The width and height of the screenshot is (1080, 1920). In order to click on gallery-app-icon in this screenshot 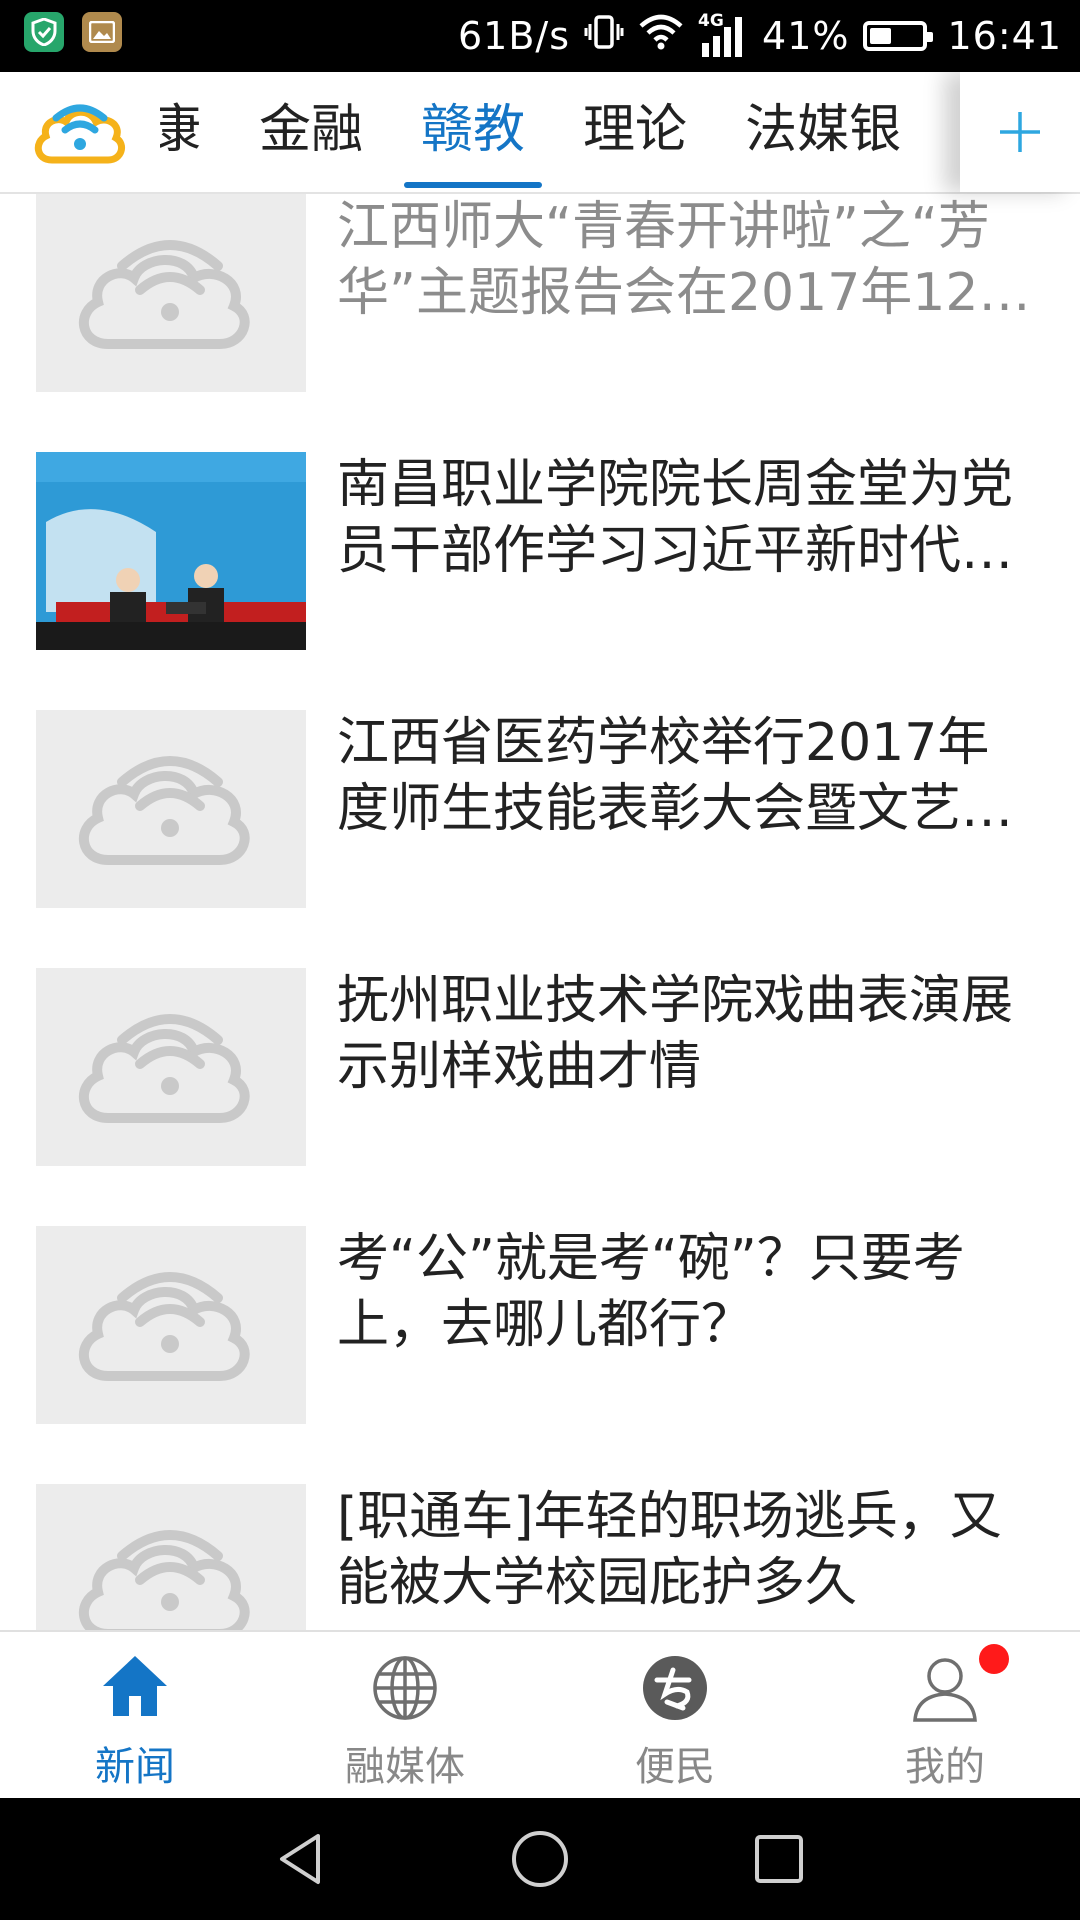, I will do `click(102, 32)`.